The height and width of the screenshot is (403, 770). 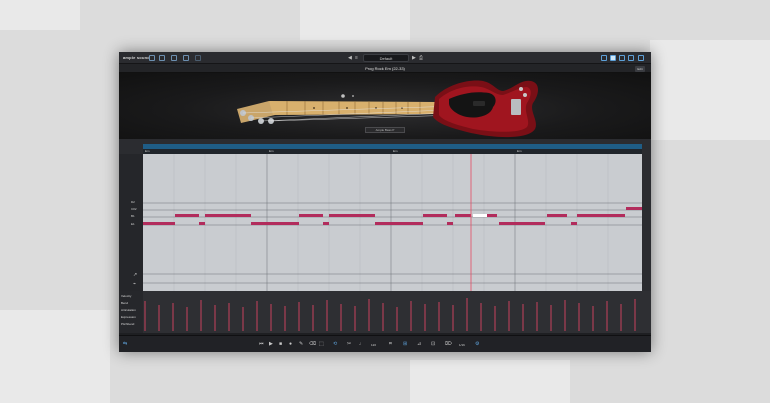 I want to click on preset-selector: Default, so click(x=386, y=58).